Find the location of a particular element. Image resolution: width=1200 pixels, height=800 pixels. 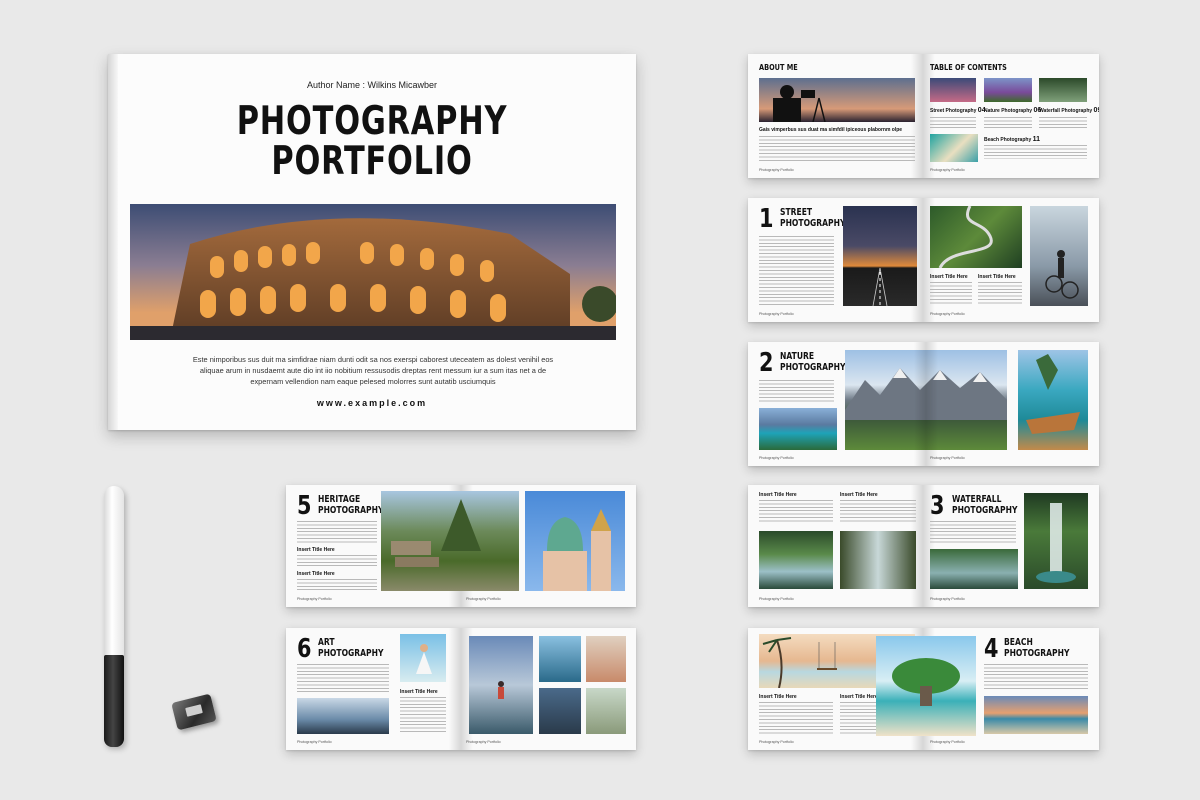

section-number: 6 is located at coordinates (304, 649).